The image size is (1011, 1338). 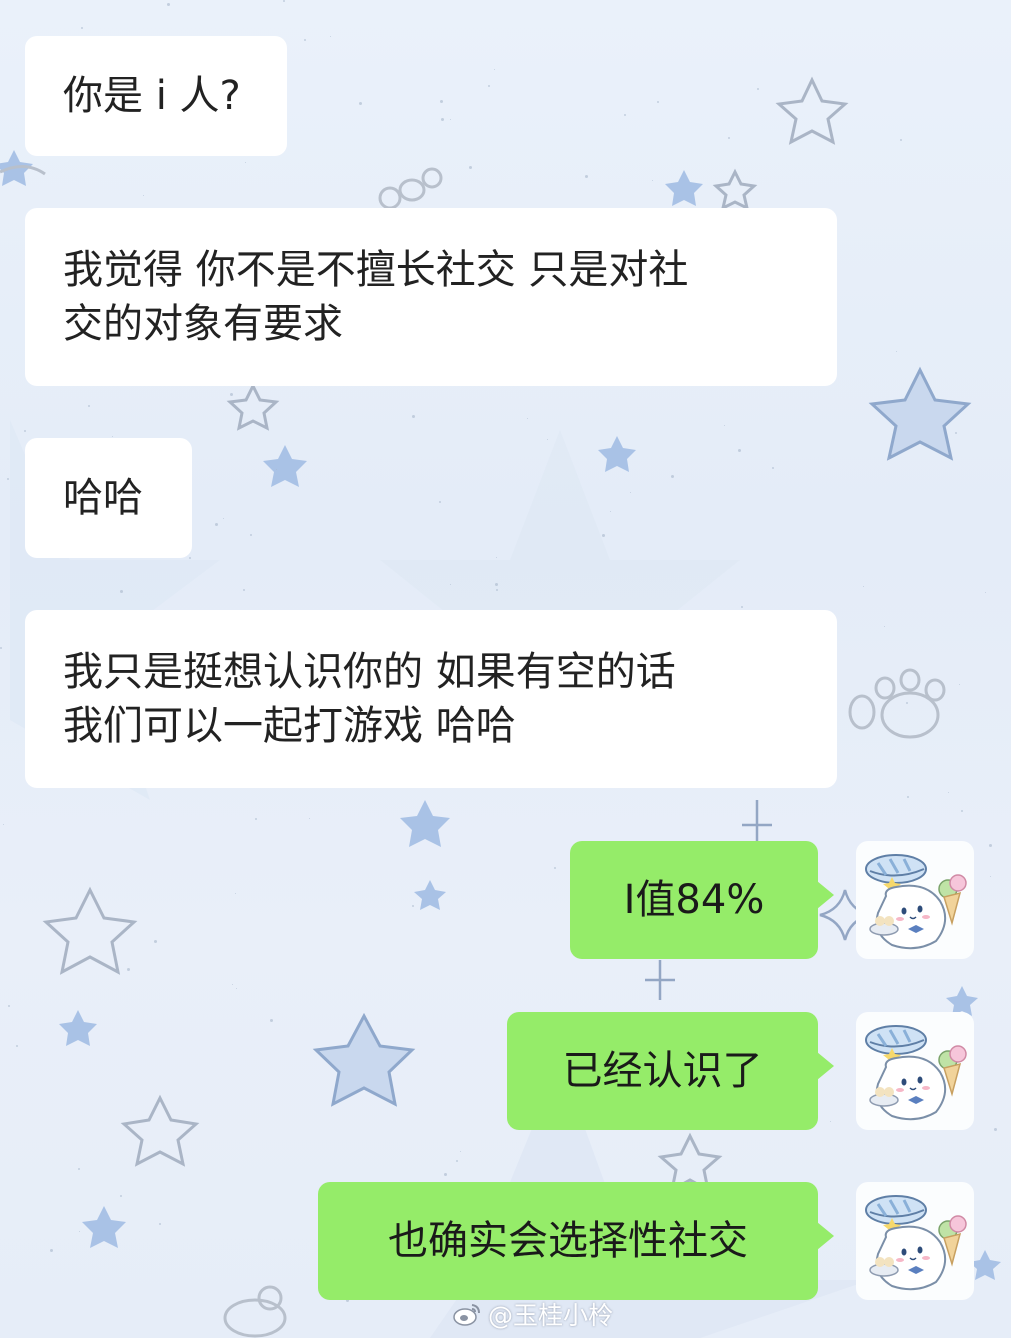 I want to click on message-text: 也确实会选择性社交, so click(x=568, y=1241).